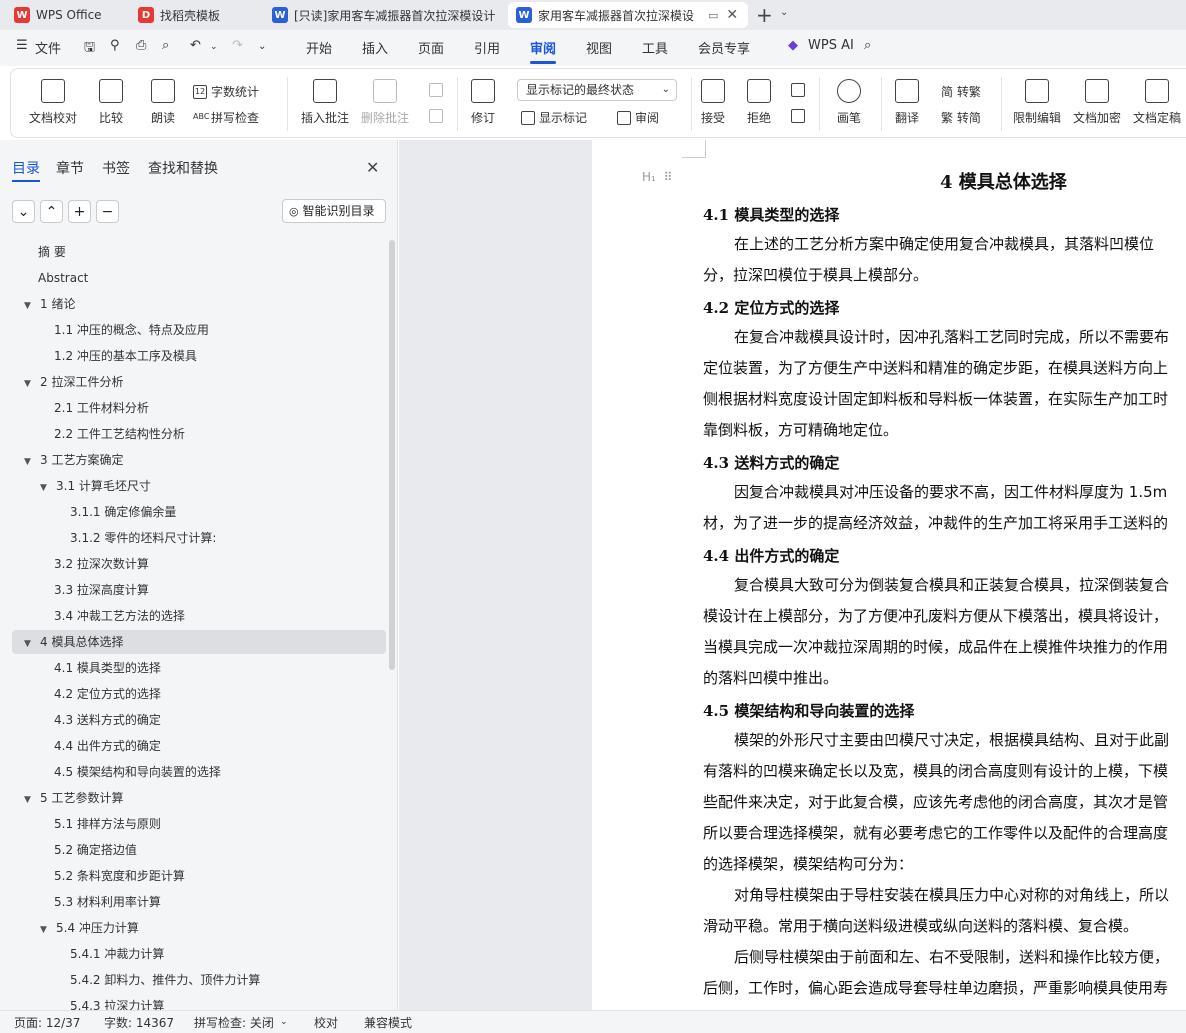 This screenshot has height=1033, width=1186. Describe the element at coordinates (907, 102) in the screenshot. I see `translate-button: 翻译` at that location.